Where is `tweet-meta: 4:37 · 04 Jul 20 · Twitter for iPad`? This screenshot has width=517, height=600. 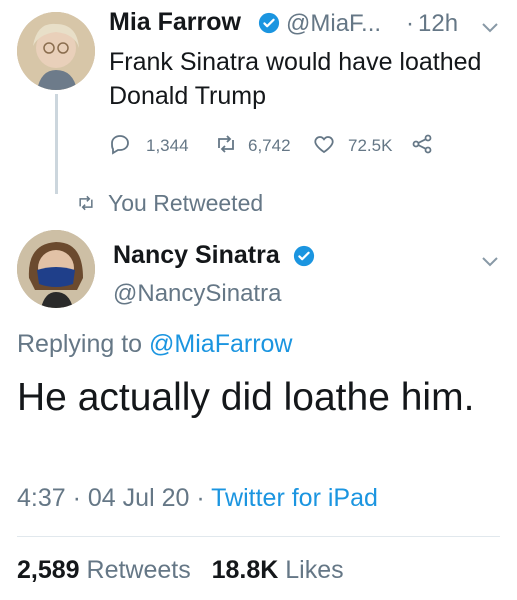 tweet-meta: 4:37 · 04 Jul 20 · Twitter for iPad is located at coordinates (197, 498).